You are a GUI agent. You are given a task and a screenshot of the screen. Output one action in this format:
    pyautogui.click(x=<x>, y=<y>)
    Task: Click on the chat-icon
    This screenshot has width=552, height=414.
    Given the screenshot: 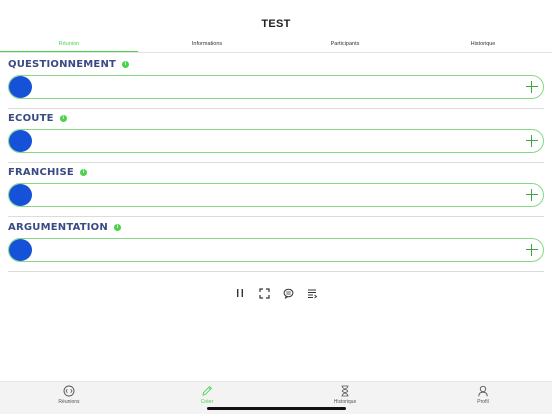 What is the action you would take?
    pyautogui.click(x=288, y=293)
    